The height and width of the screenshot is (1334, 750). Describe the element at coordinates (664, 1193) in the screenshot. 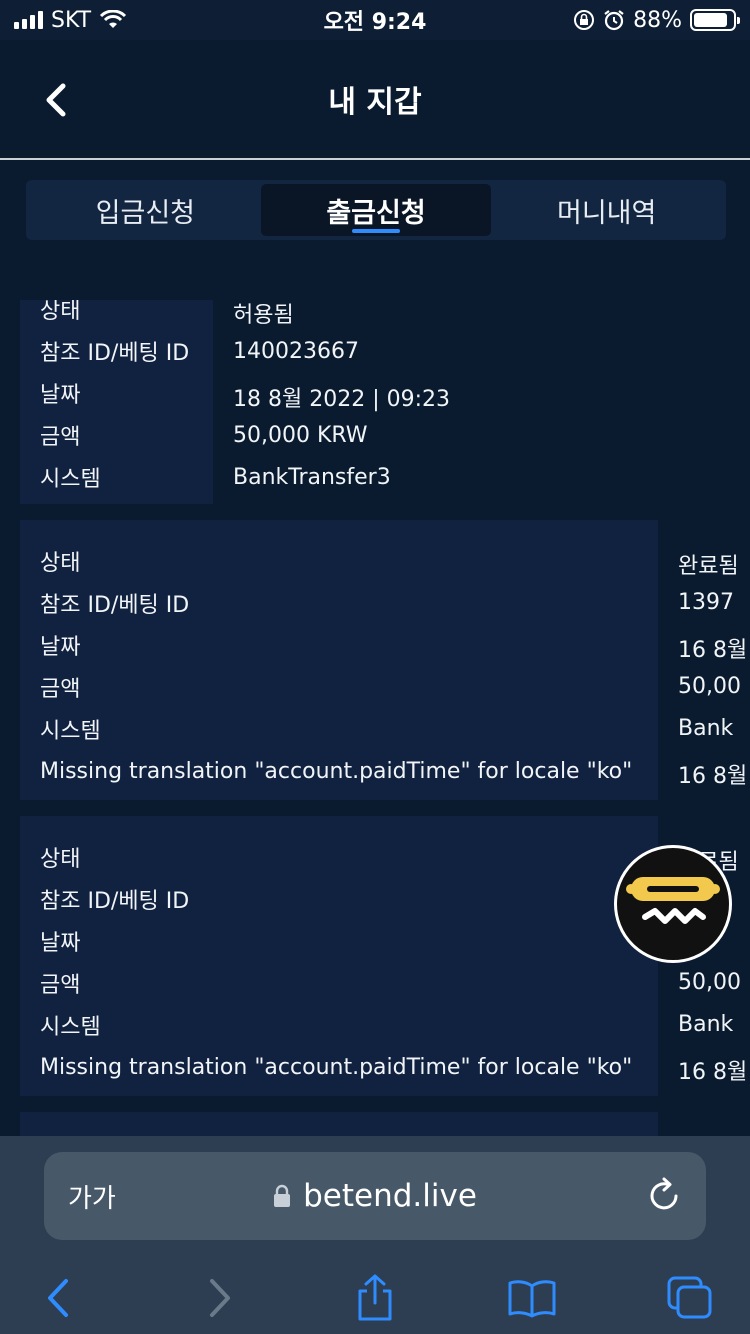

I see `reload-icon` at that location.